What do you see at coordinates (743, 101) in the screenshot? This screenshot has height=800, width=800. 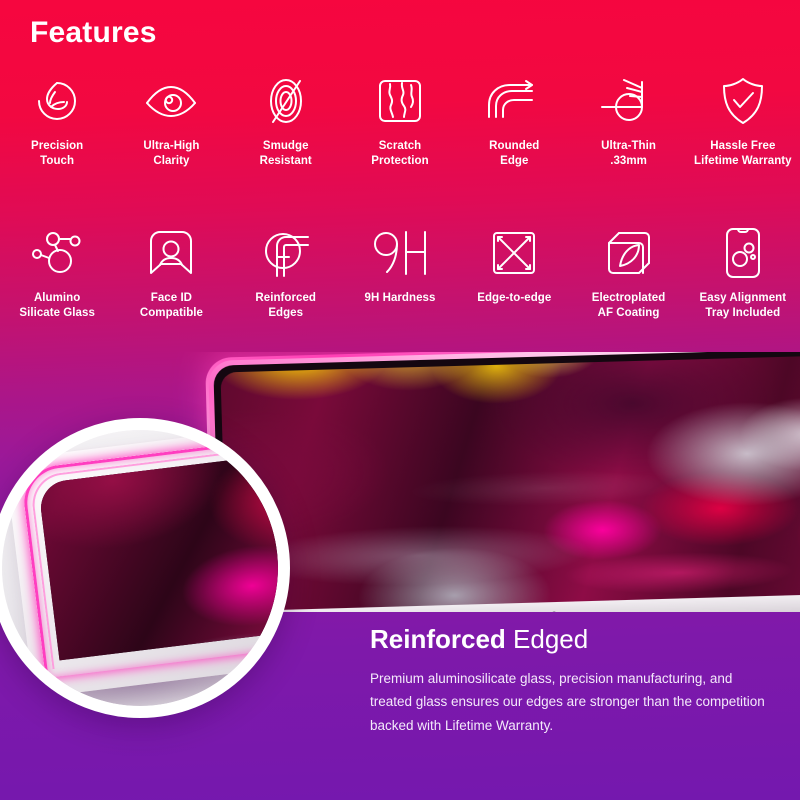 I see `shield-check-icon` at bounding box center [743, 101].